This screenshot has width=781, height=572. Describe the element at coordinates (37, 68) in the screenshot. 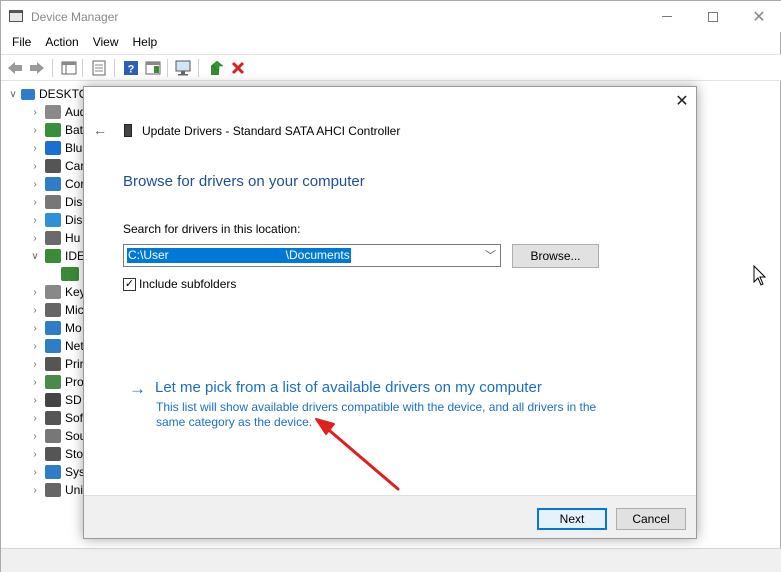

I see `forward-toolbar-button` at that location.